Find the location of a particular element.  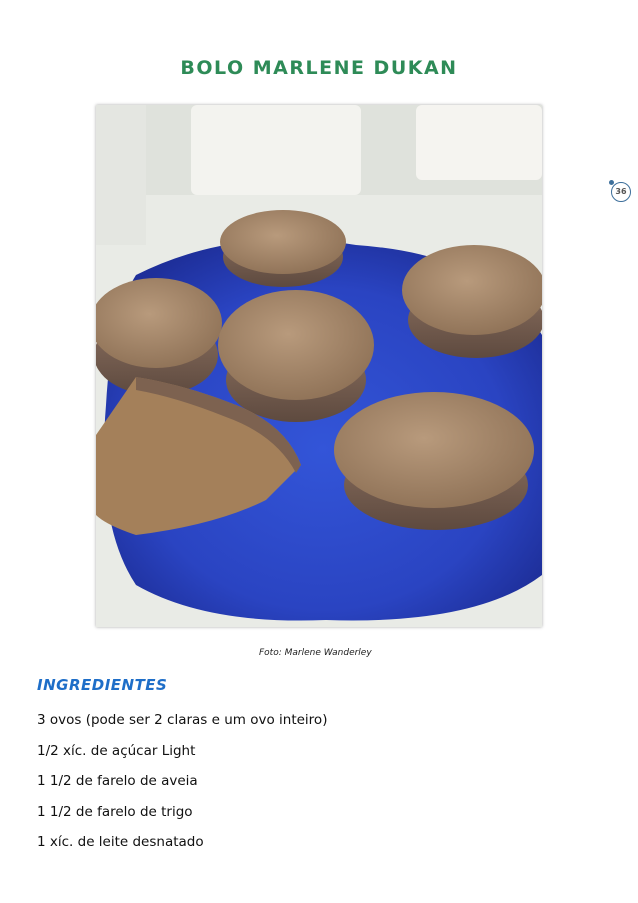

muffin-top-center is located at coordinates (283, 242).